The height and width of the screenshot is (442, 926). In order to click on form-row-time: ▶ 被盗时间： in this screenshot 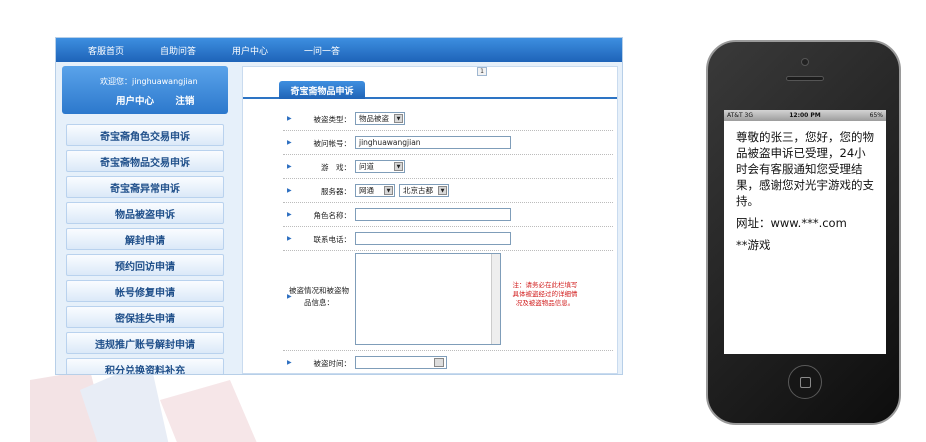, I will do `click(448, 362)`.